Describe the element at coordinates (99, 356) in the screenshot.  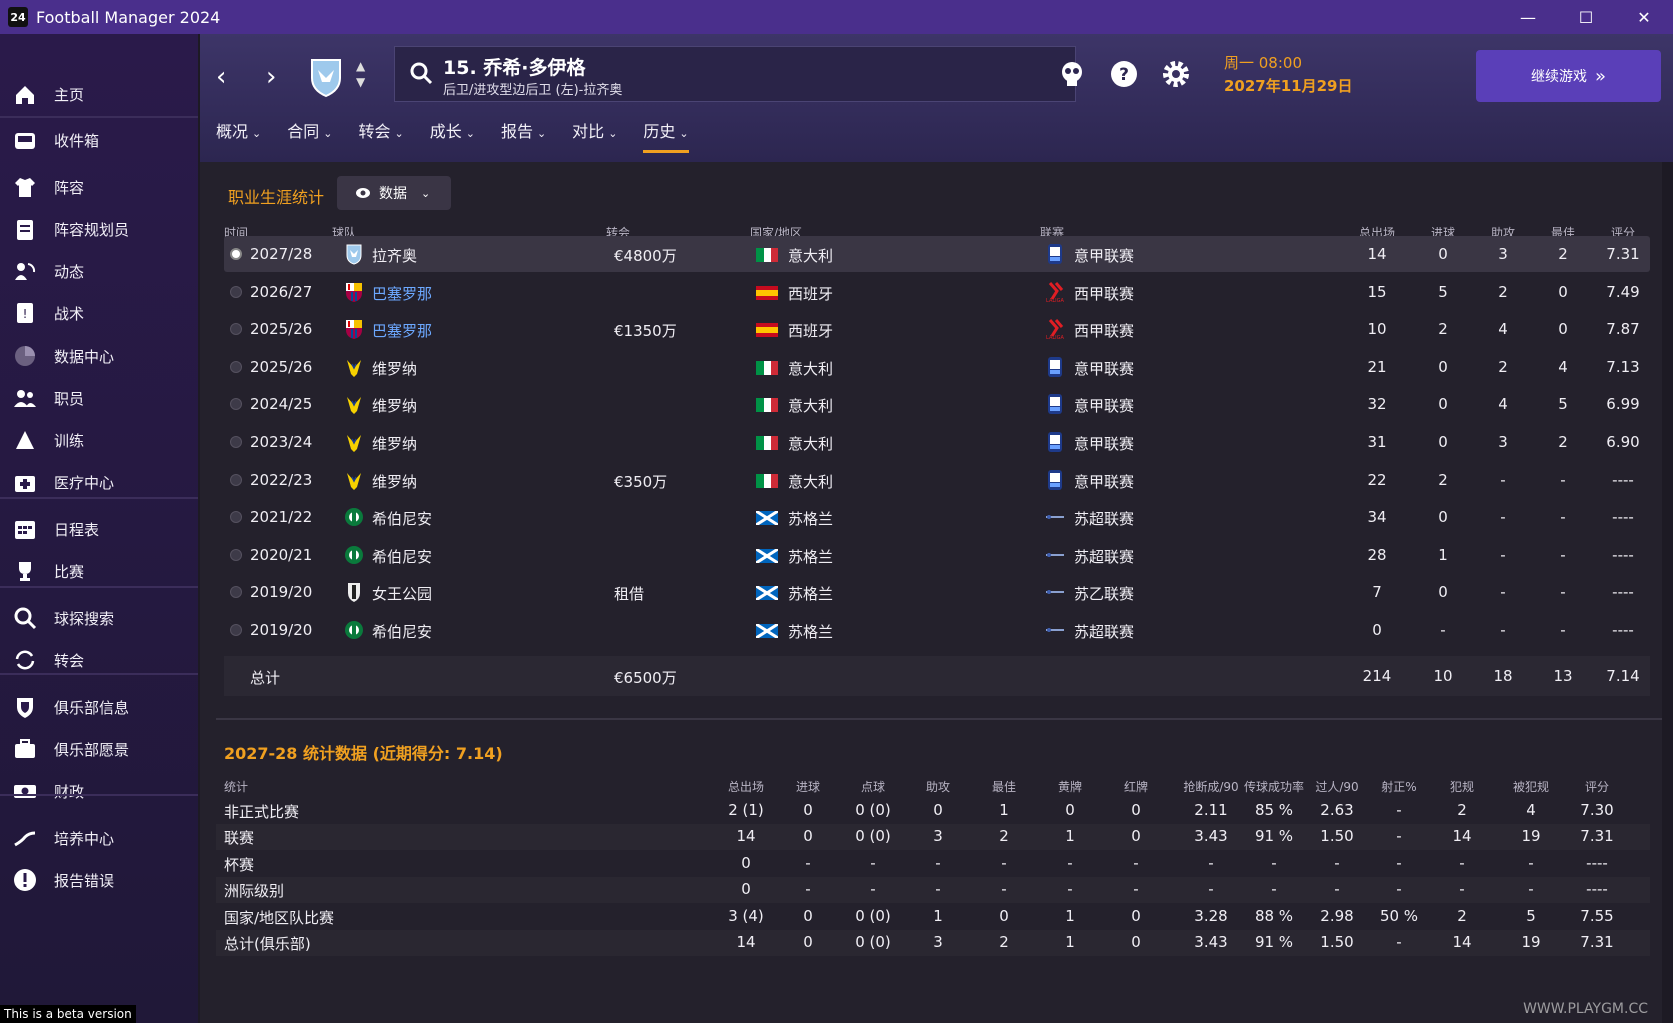
I see `sidebar-item-data-hub: 数据中心` at that location.